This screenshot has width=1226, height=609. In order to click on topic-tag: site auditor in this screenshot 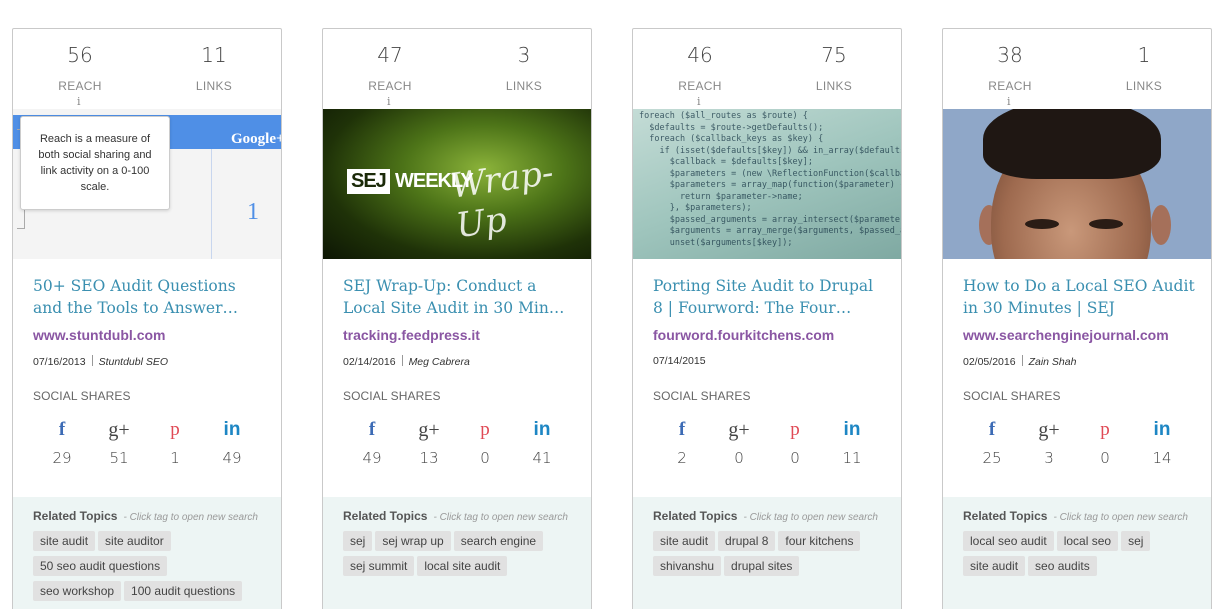, I will do `click(134, 541)`.